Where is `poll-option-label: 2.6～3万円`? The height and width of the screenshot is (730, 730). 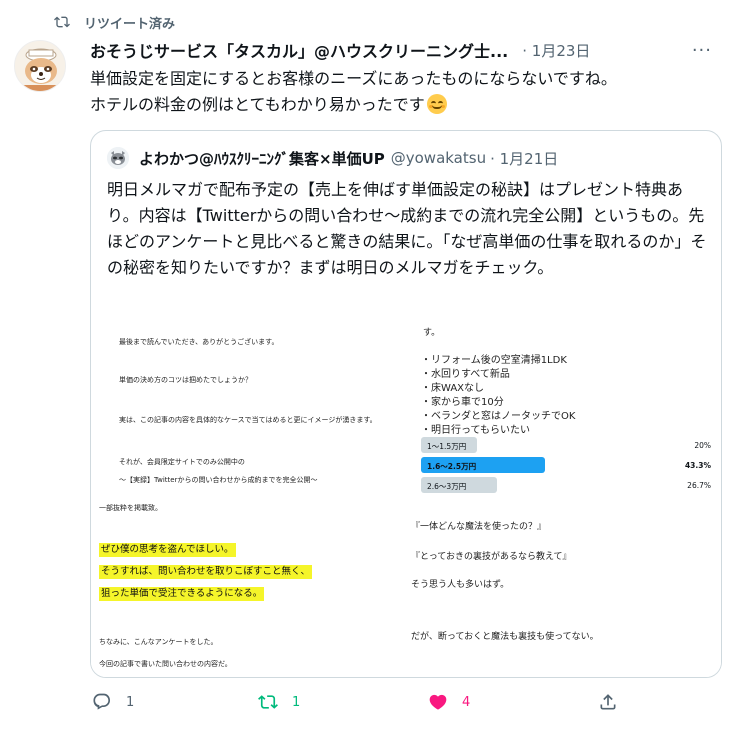 poll-option-label: 2.6～3万円 is located at coordinates (447, 486).